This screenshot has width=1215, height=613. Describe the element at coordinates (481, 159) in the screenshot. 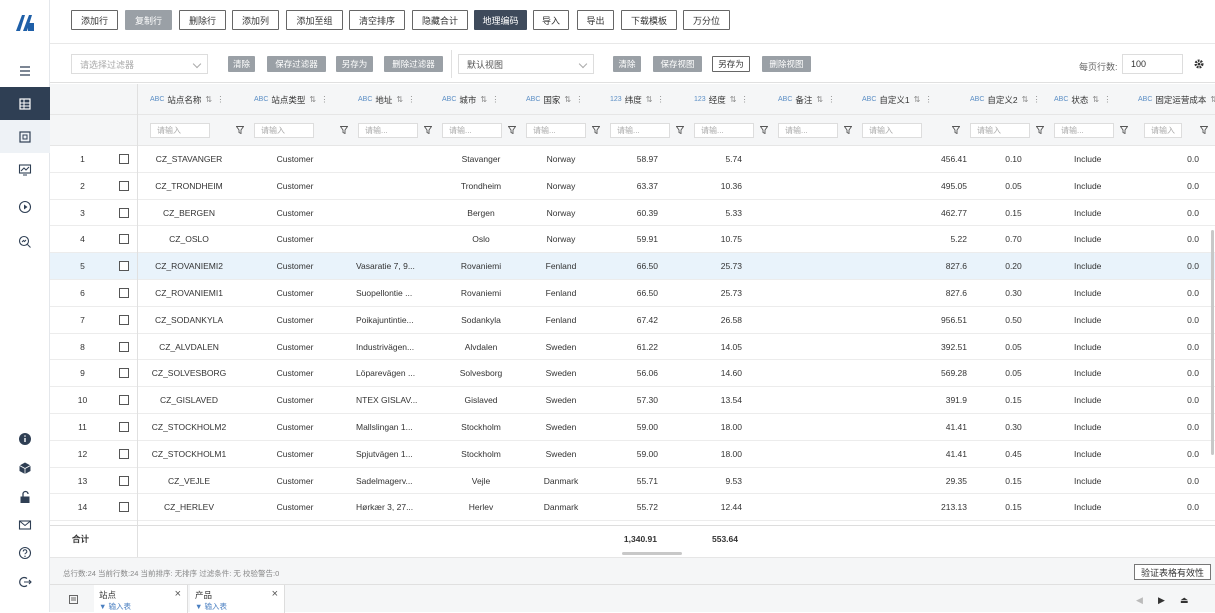

I see `cell-city: Stavanger` at that location.